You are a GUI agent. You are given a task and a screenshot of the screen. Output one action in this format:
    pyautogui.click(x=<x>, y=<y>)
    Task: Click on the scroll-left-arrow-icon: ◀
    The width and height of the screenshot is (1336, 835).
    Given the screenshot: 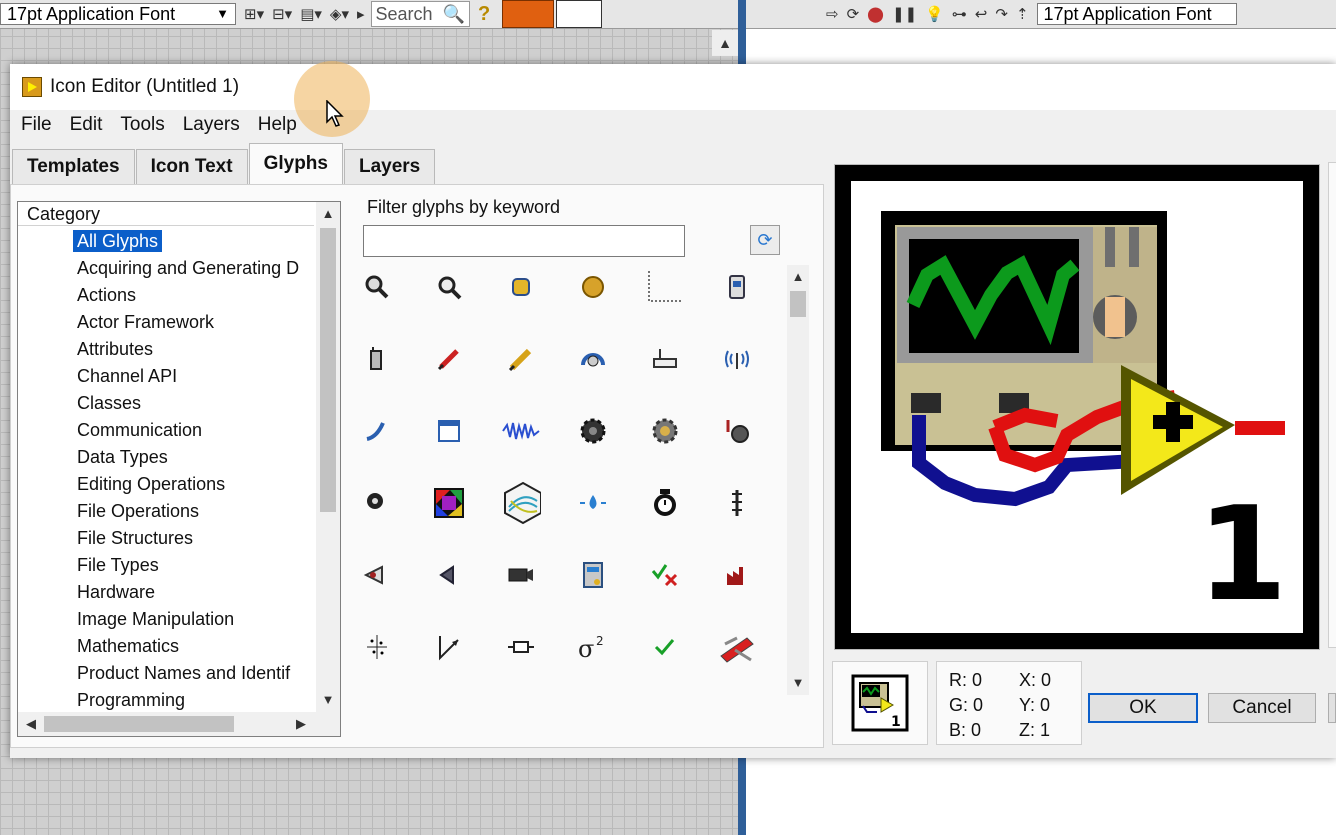 What is the action you would take?
    pyautogui.click(x=31, y=724)
    